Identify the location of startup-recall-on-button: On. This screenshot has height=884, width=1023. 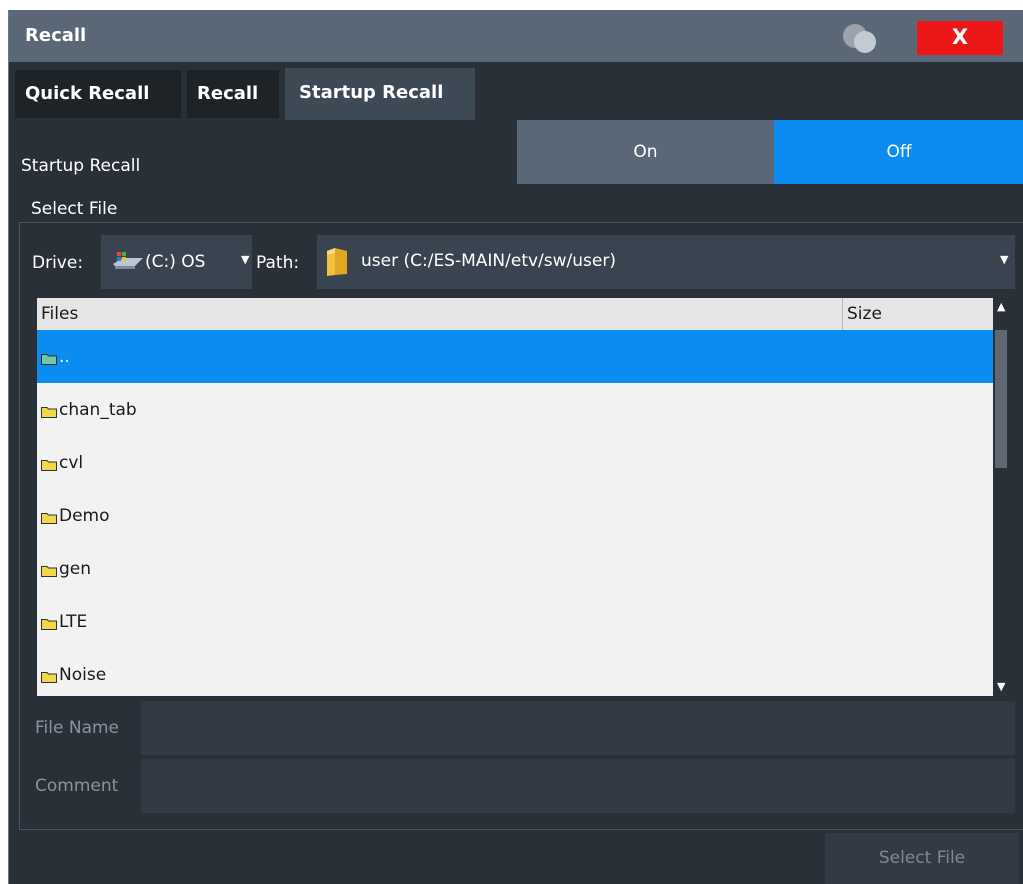
(645, 152).